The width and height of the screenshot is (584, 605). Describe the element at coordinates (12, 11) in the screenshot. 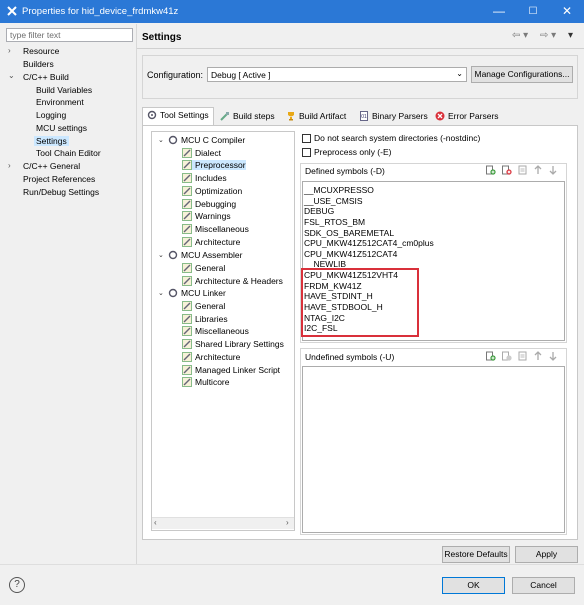

I see `eclipse-app-icon` at that location.